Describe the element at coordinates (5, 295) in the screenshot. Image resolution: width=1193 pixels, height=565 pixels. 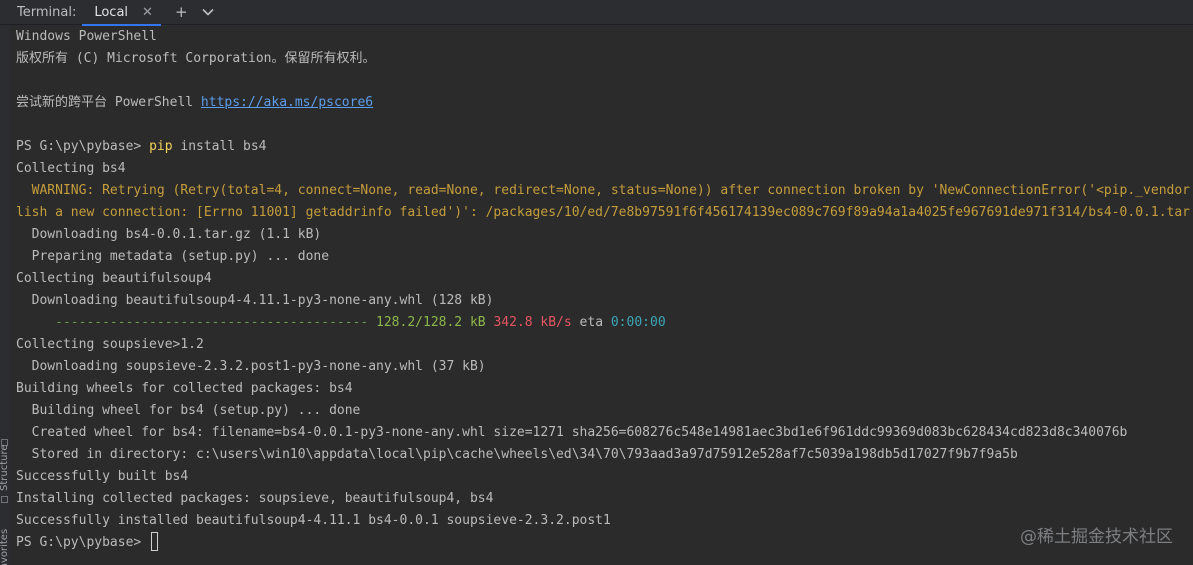
I see `left-tool-strip: Structure Favorites` at that location.